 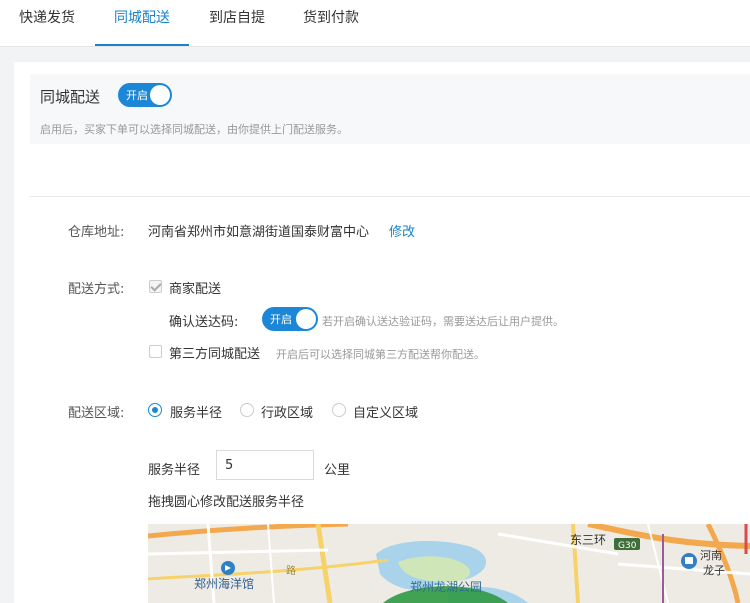 I want to click on radius-unit: 公里, so click(x=337, y=470).